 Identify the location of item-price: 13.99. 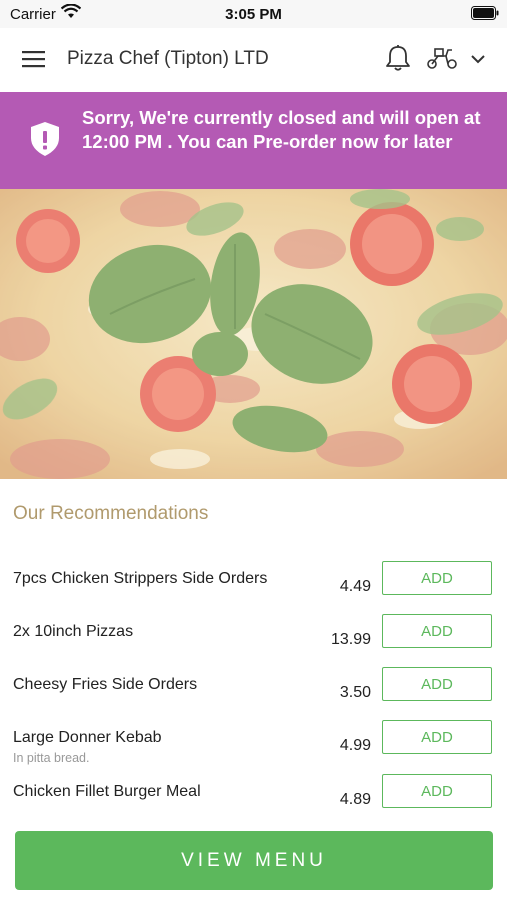
(350, 639).